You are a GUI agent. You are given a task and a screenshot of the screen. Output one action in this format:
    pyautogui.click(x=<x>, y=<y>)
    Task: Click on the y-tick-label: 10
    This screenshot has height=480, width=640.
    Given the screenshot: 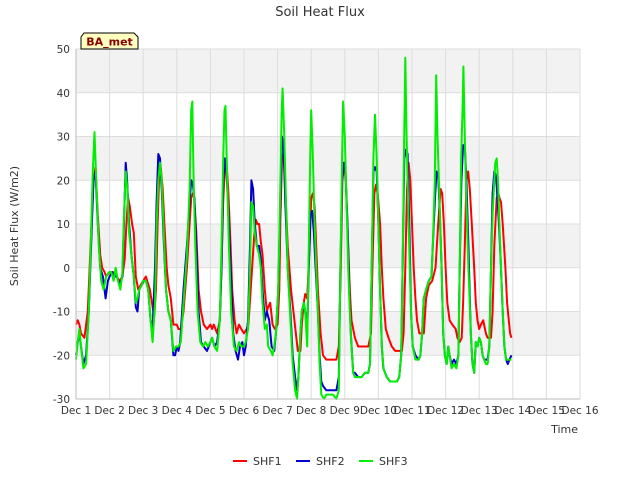 What is the action you would take?
    pyautogui.click(x=63, y=225)
    